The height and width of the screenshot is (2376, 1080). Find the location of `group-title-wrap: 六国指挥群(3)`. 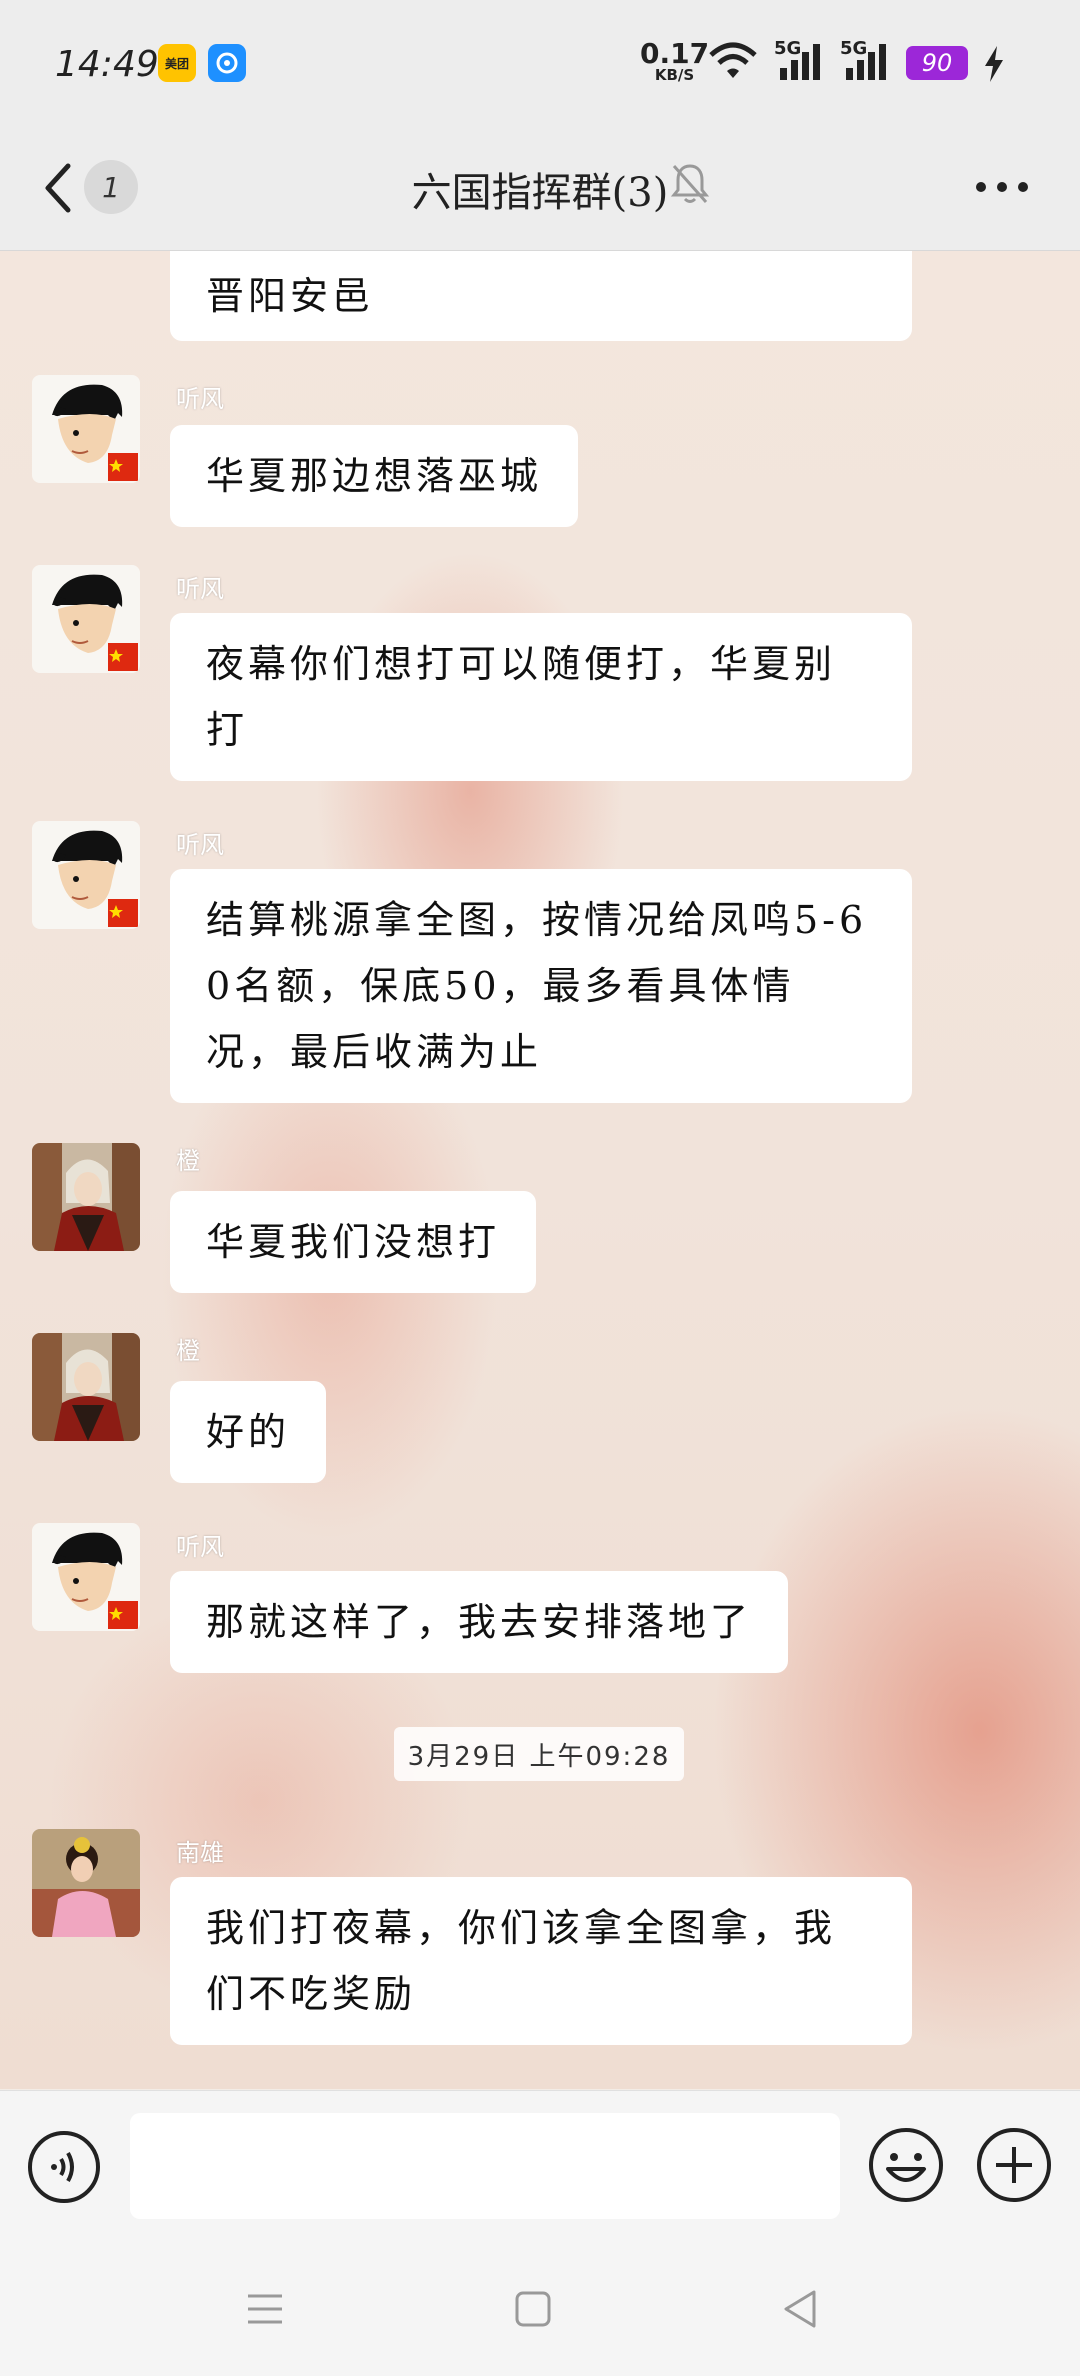

group-title-wrap: 六国指挥群(3) is located at coordinates (540, 189).